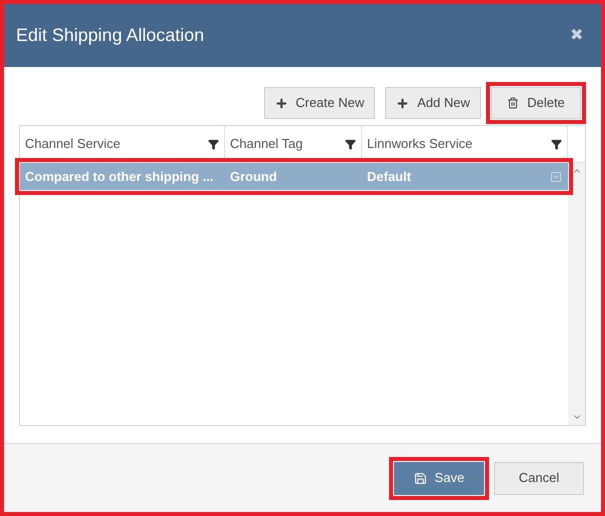 The width and height of the screenshot is (605, 516). What do you see at coordinates (539, 478) in the screenshot?
I see `cancel-button: Cancel` at bounding box center [539, 478].